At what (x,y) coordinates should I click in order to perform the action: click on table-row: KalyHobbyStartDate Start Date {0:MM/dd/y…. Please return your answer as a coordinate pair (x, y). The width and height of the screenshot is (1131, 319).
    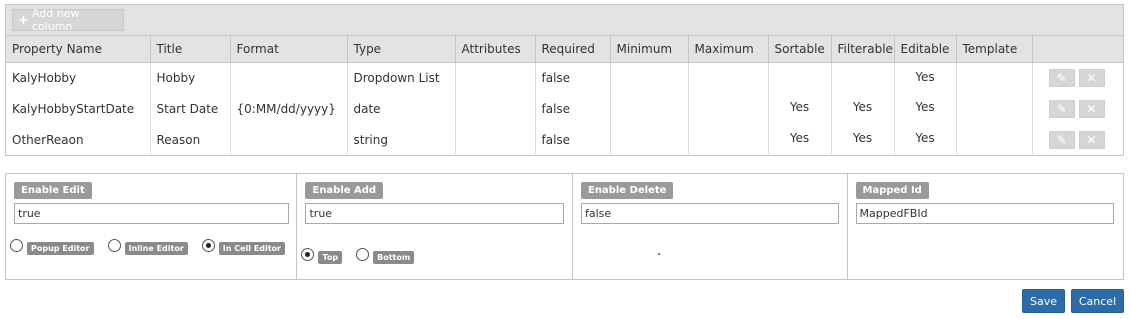
    Looking at the image, I should click on (564, 108).